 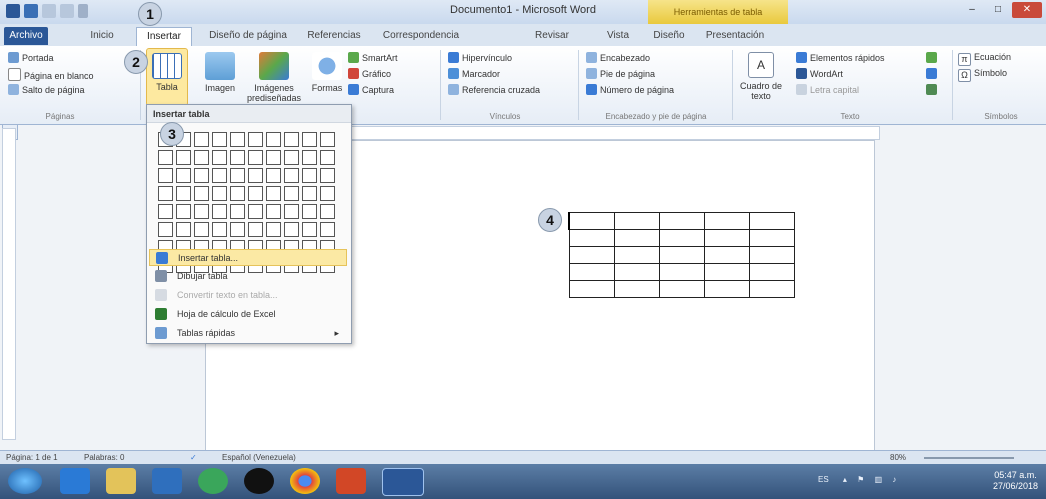 I want to click on start-button-icon, so click(x=25, y=481).